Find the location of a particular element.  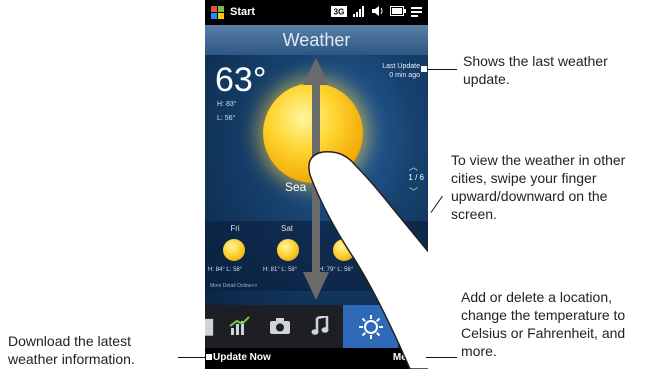

music-note-icon is located at coordinates (320, 325).